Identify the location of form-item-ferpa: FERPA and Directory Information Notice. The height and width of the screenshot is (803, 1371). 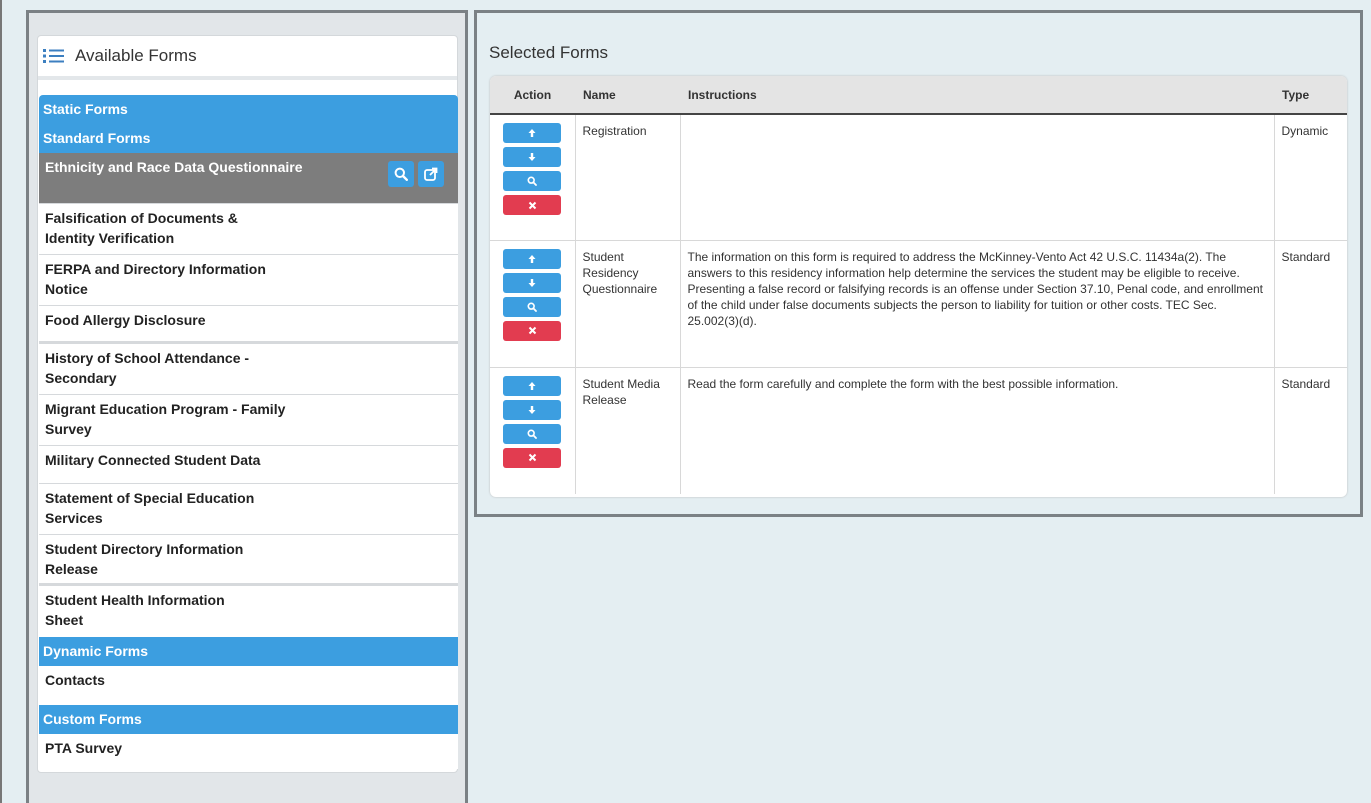
(248, 280).